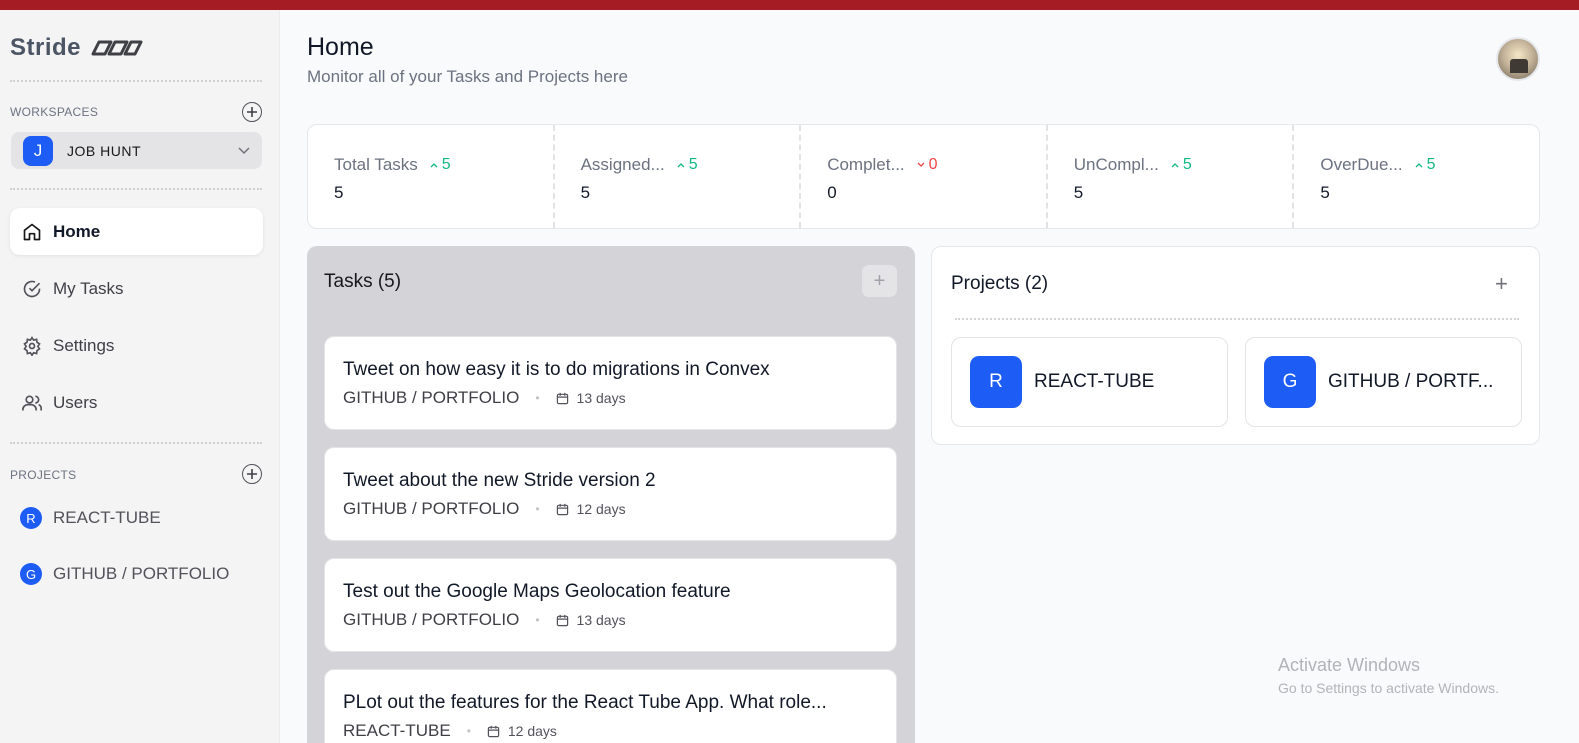 The width and height of the screenshot is (1579, 743). What do you see at coordinates (75, 402) in the screenshot?
I see `nav-label: Users` at bounding box center [75, 402].